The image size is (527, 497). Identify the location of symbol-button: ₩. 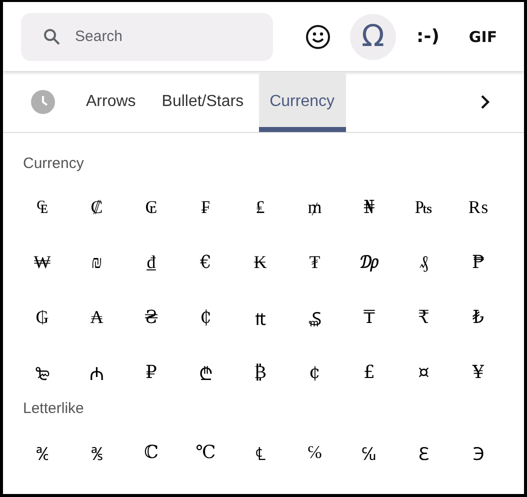
(42, 262).